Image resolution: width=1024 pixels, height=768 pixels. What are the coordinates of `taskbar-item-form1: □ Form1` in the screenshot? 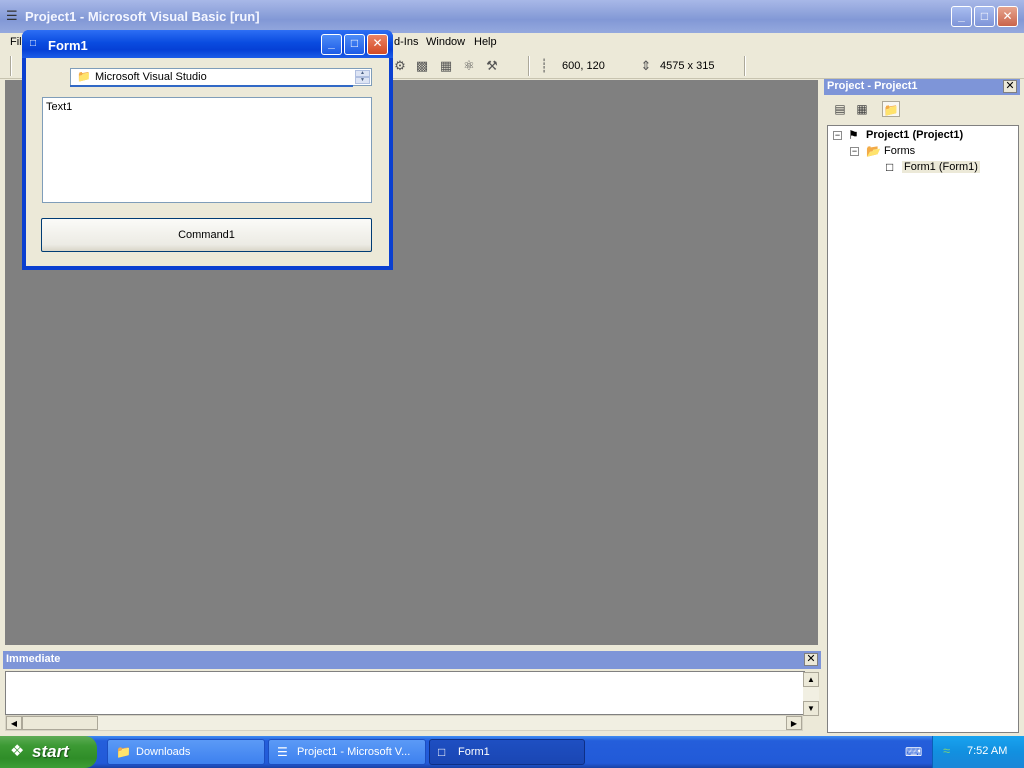 It's located at (507, 752).